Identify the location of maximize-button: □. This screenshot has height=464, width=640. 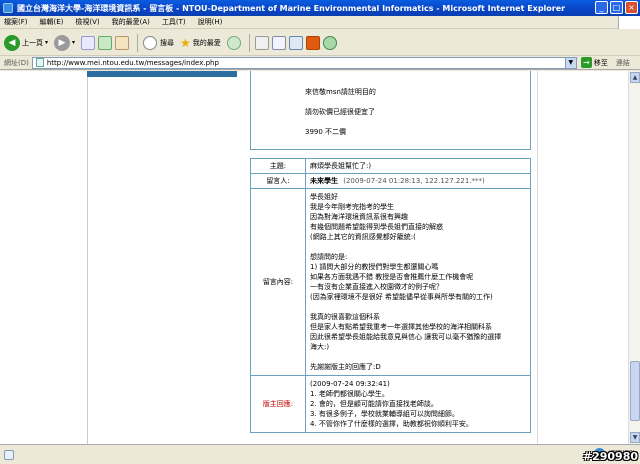
(616, 7).